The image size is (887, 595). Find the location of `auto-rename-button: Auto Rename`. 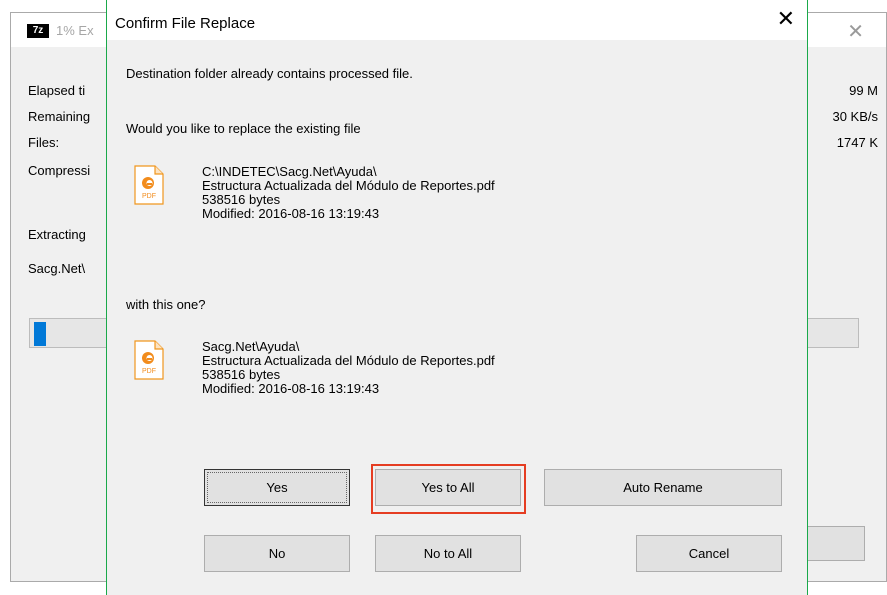

auto-rename-button: Auto Rename is located at coordinates (663, 487).